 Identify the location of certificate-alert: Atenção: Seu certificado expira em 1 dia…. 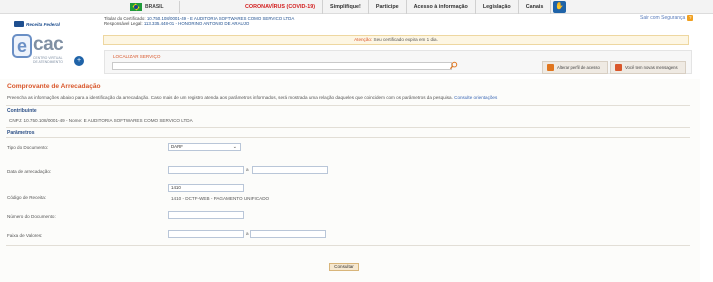
(396, 40).